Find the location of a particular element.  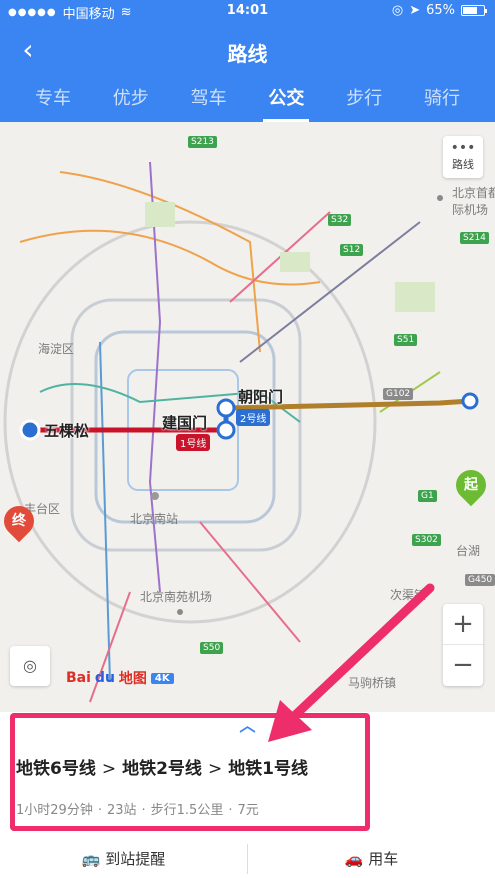

bus-icon: 🚌 is located at coordinates (93, 859).